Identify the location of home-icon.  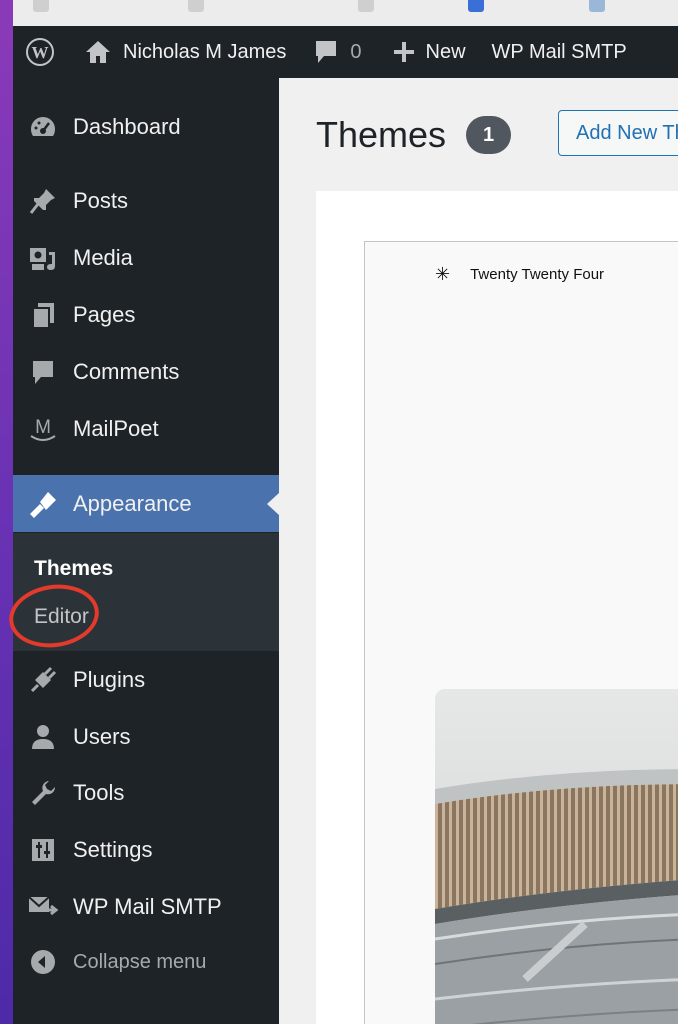
(98, 52).